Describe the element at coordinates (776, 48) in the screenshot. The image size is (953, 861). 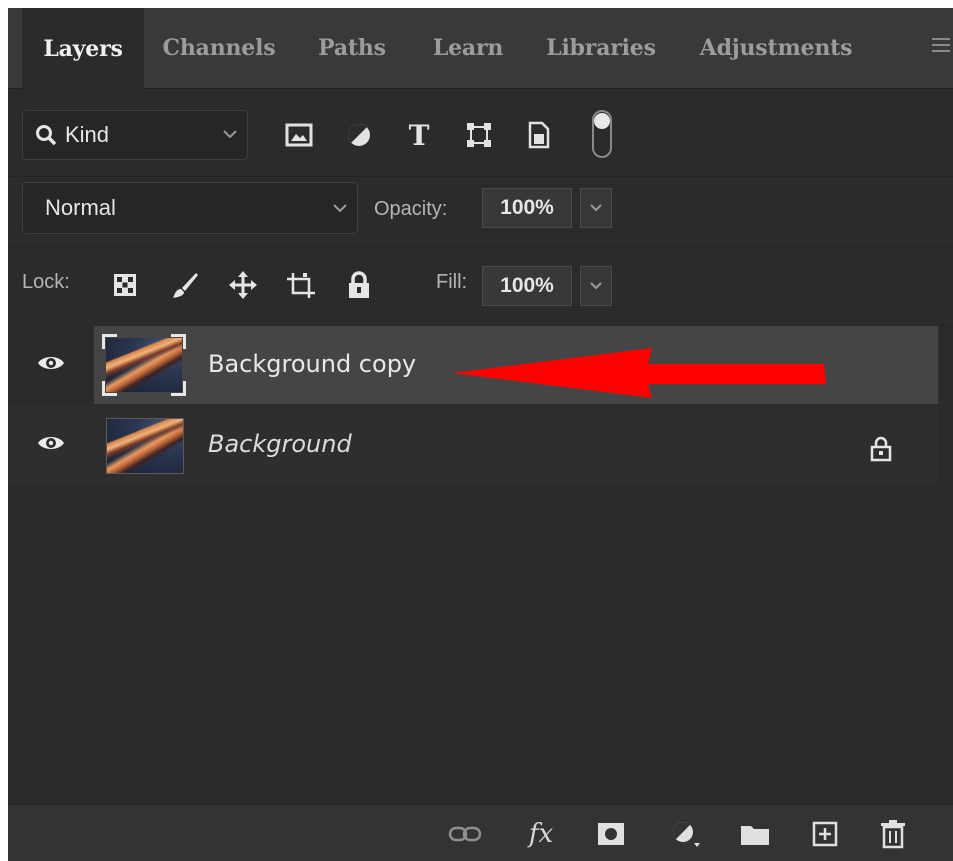
I see `tab-adjustments: Adjustments` at that location.